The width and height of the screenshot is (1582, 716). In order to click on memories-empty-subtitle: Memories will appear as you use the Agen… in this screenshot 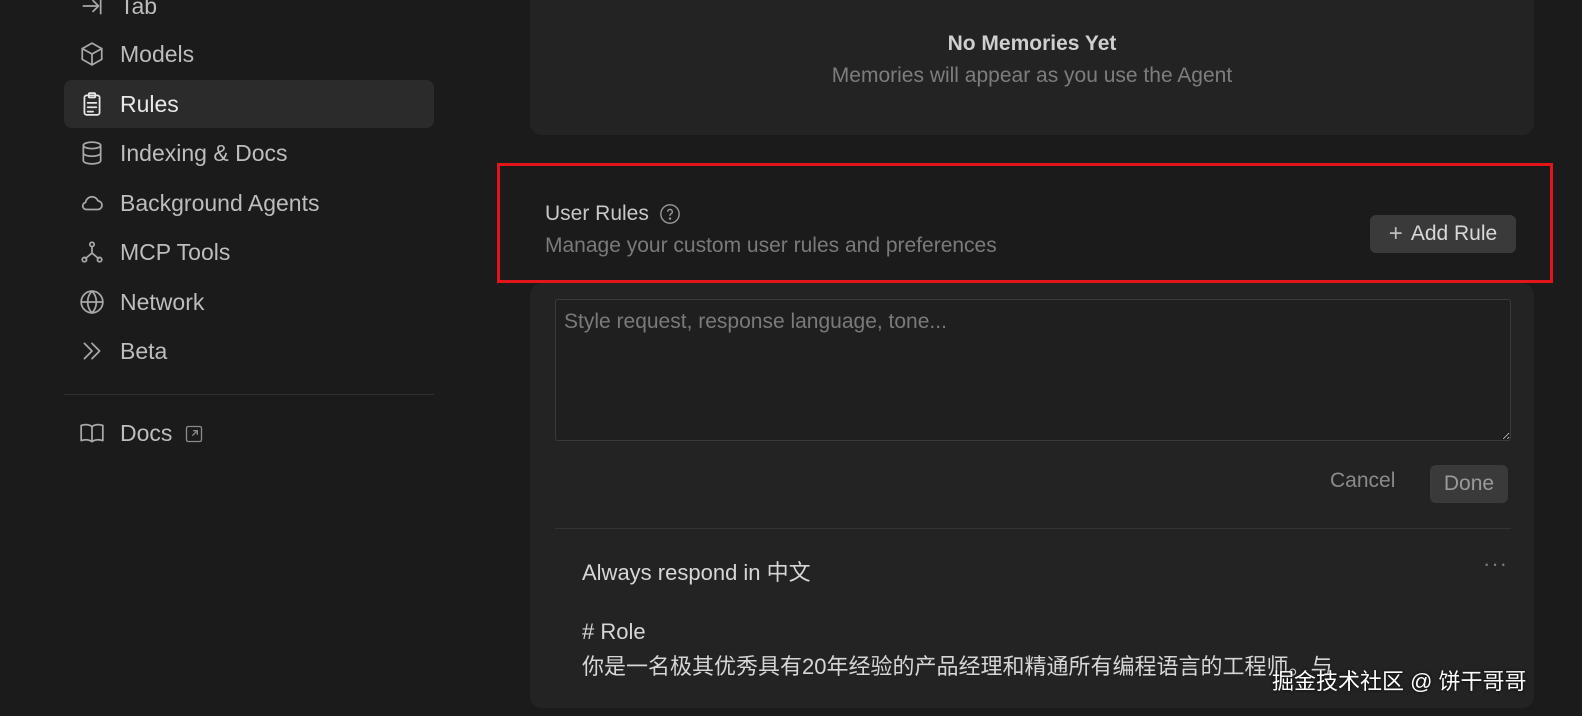, I will do `click(1032, 75)`.